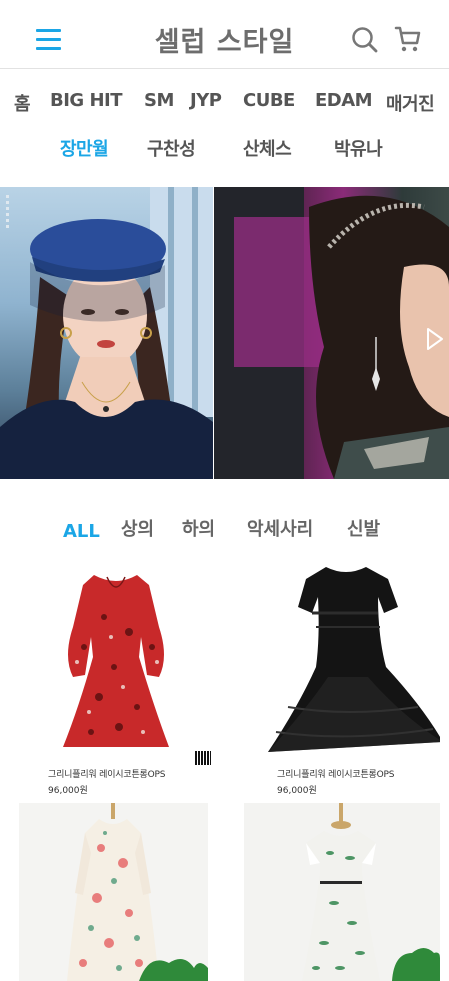 Image resolution: width=449 pixels, height=981 pixels. What do you see at coordinates (410, 103) in the screenshot?
I see `nav-item-magazine: 매거진` at bounding box center [410, 103].